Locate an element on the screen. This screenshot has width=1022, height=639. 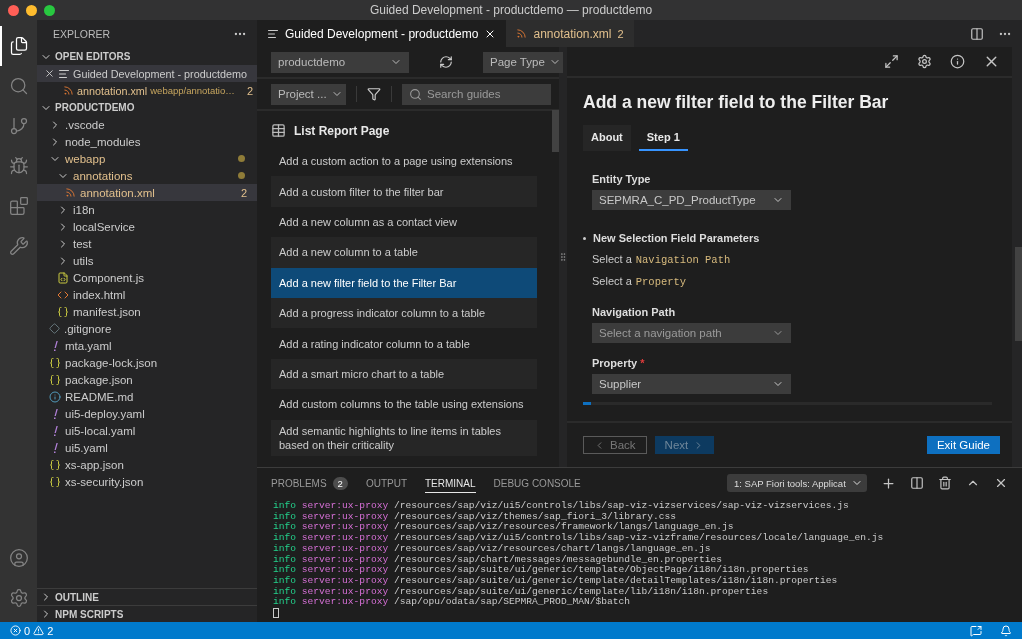
split-icon is located at coordinates (917, 483).